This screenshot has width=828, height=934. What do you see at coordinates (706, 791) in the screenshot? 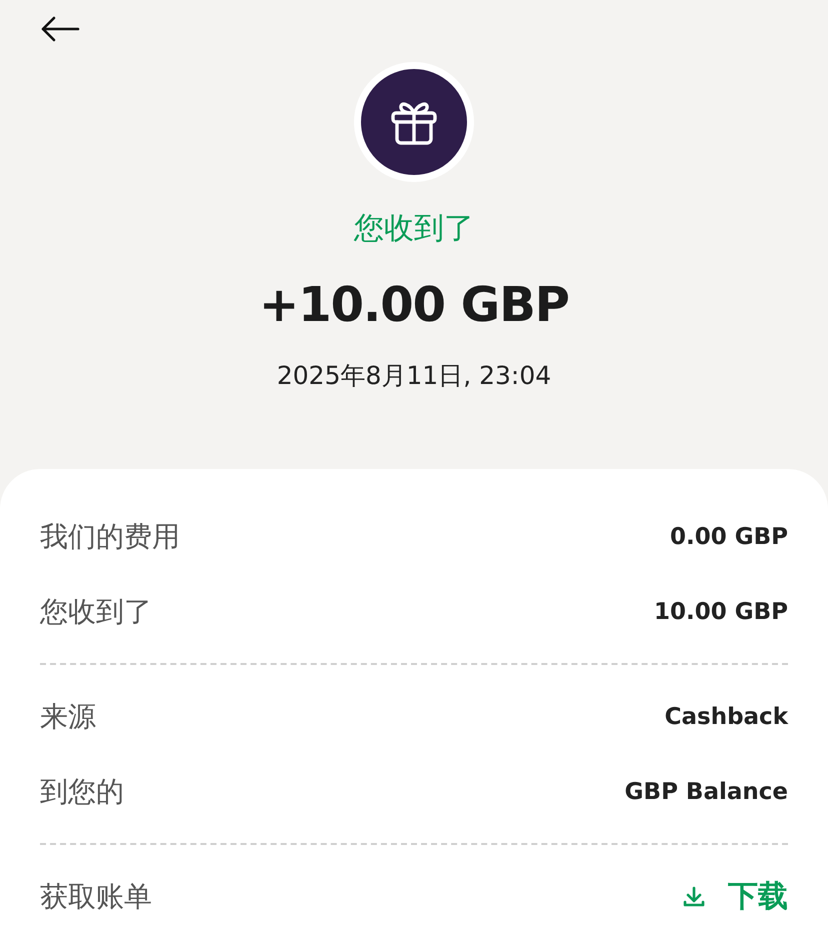
I see `detail-value: GBP Balance` at bounding box center [706, 791].